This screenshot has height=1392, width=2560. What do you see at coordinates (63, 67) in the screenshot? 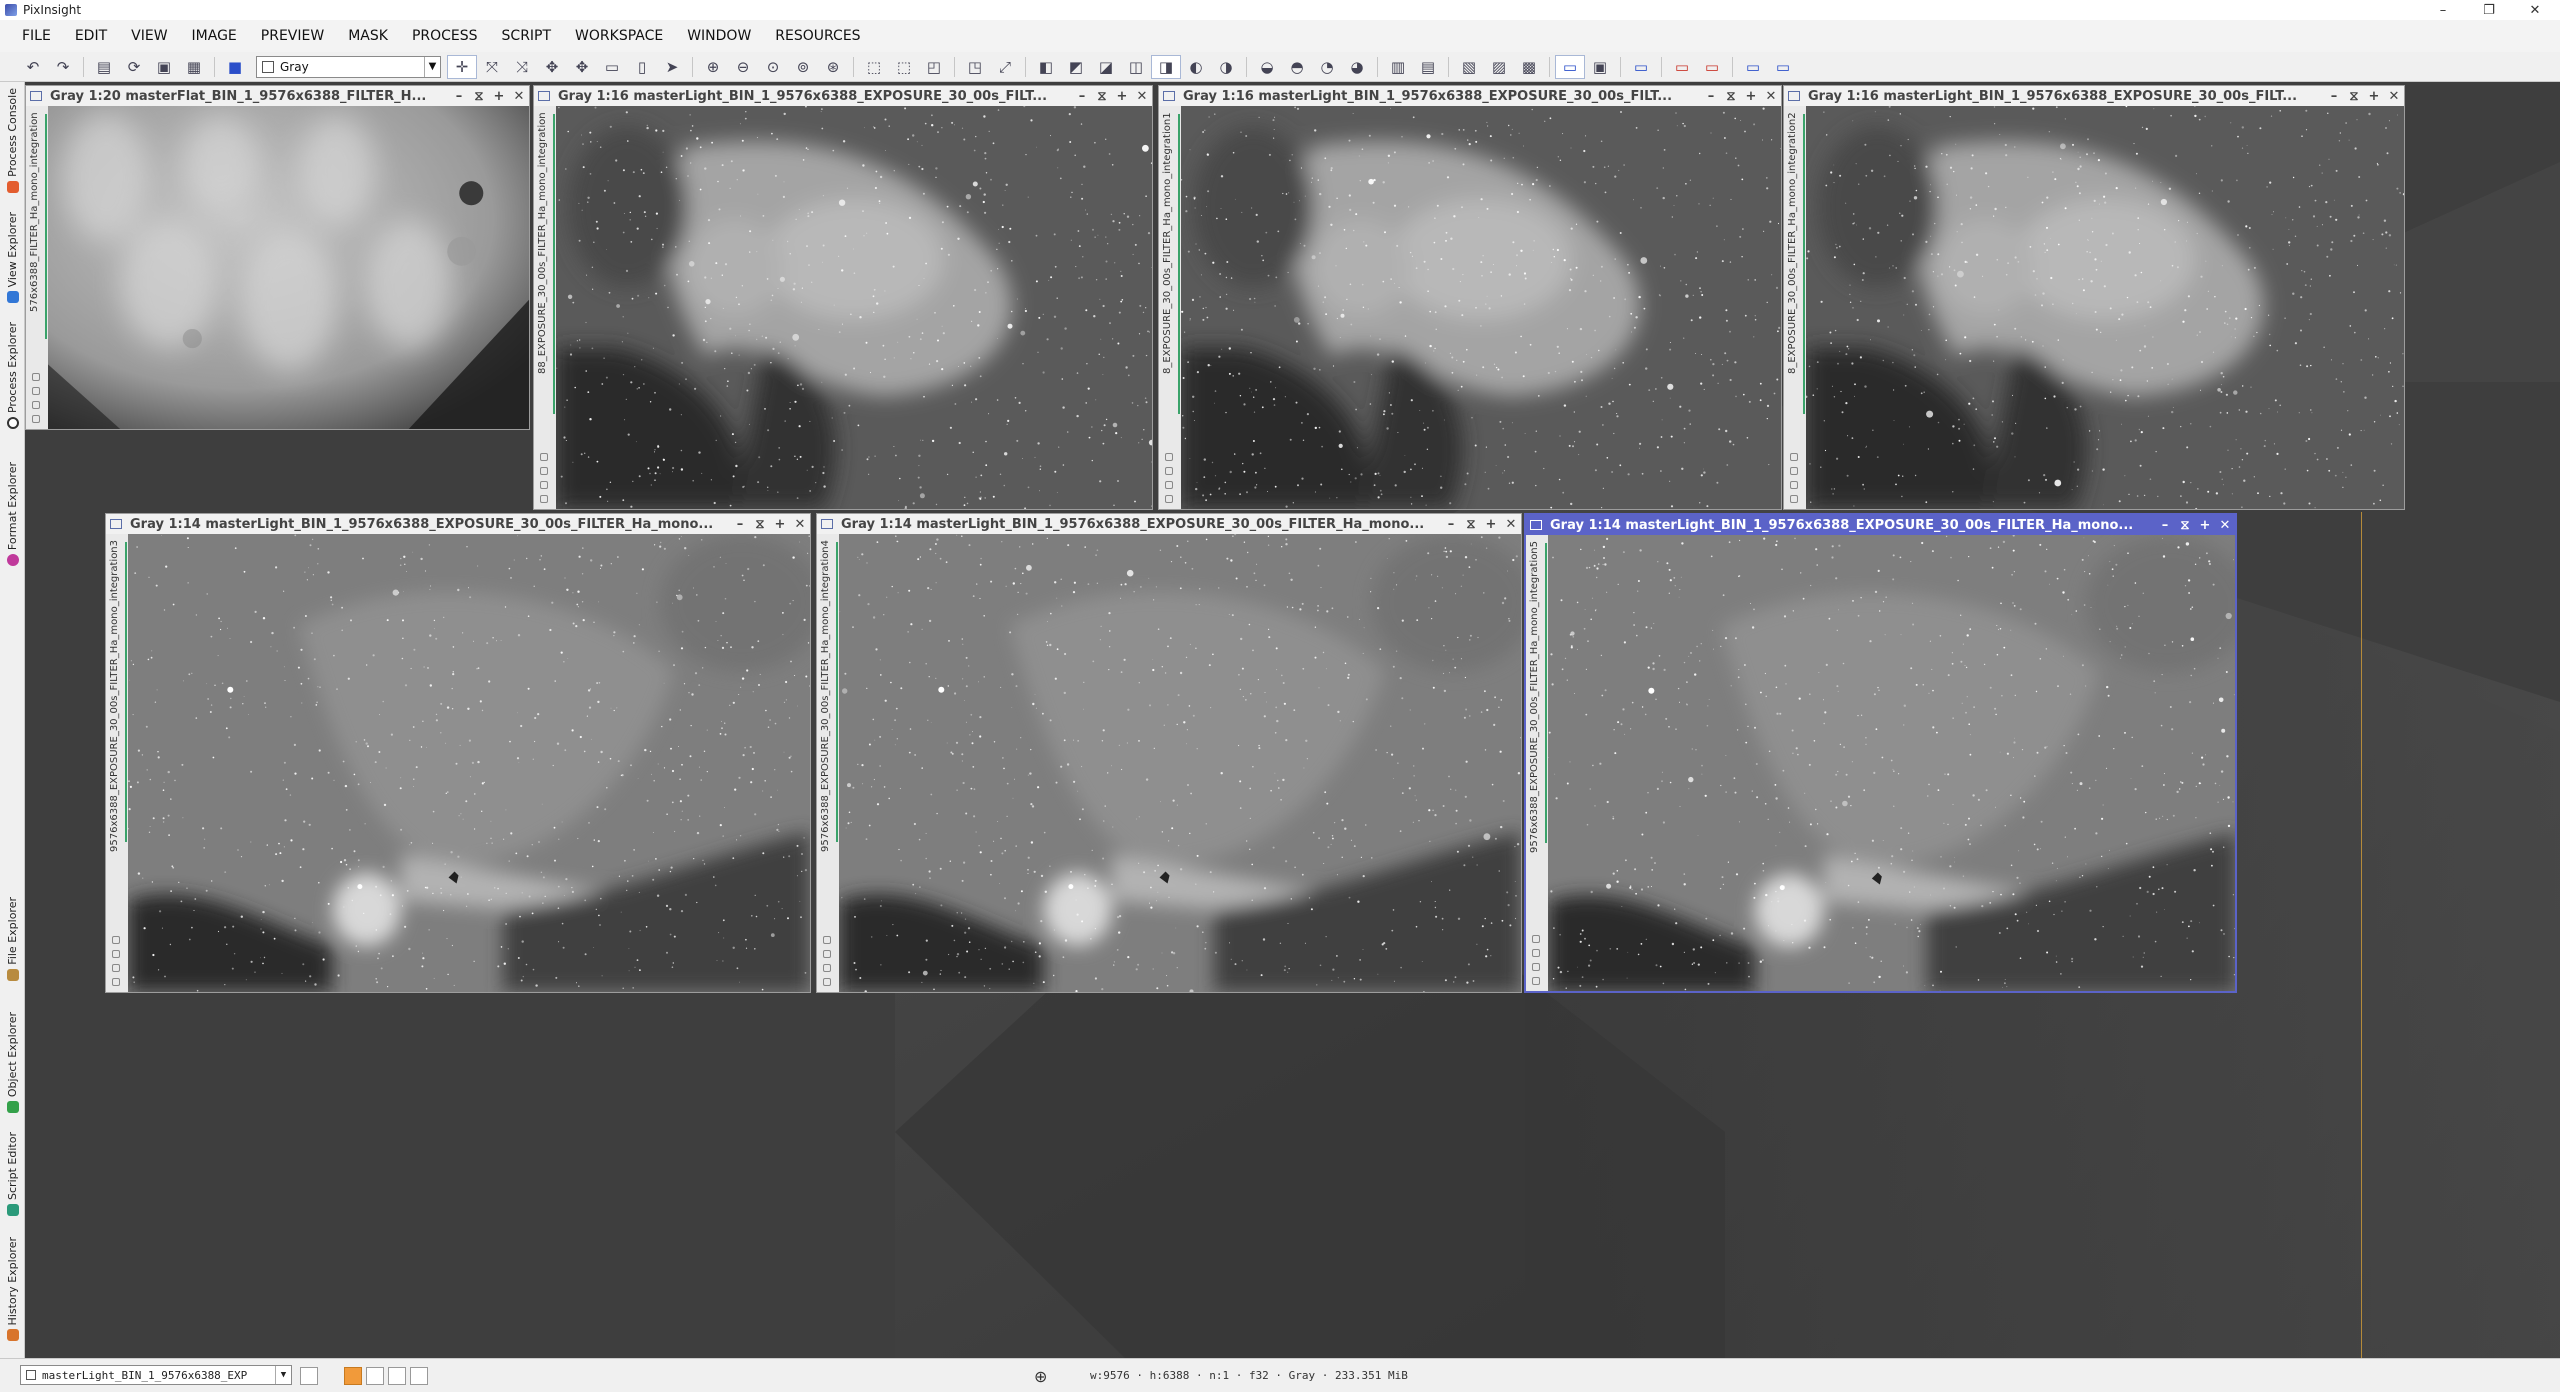
I see `redo-icon: ↷` at bounding box center [63, 67].